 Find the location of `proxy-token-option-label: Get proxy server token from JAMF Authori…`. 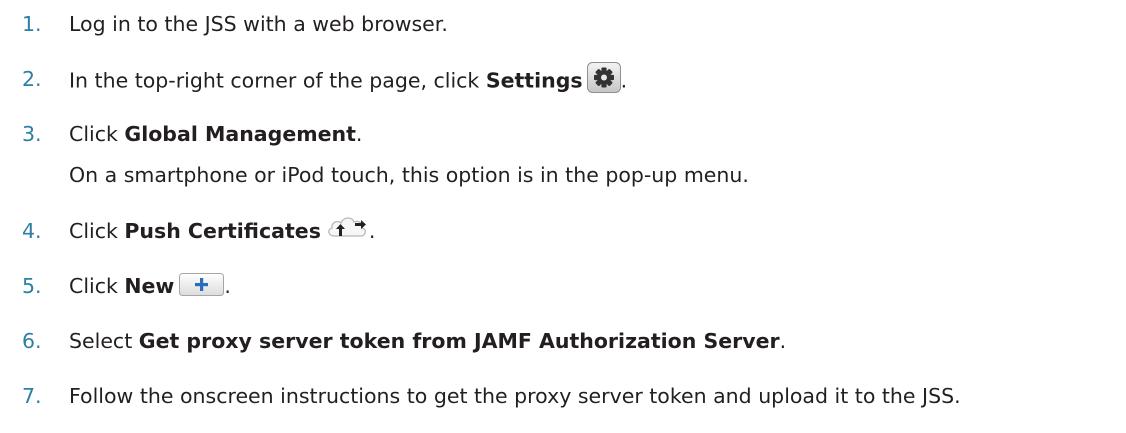

proxy-token-option-label: Get proxy server token from JAMF Authori… is located at coordinates (459, 341).